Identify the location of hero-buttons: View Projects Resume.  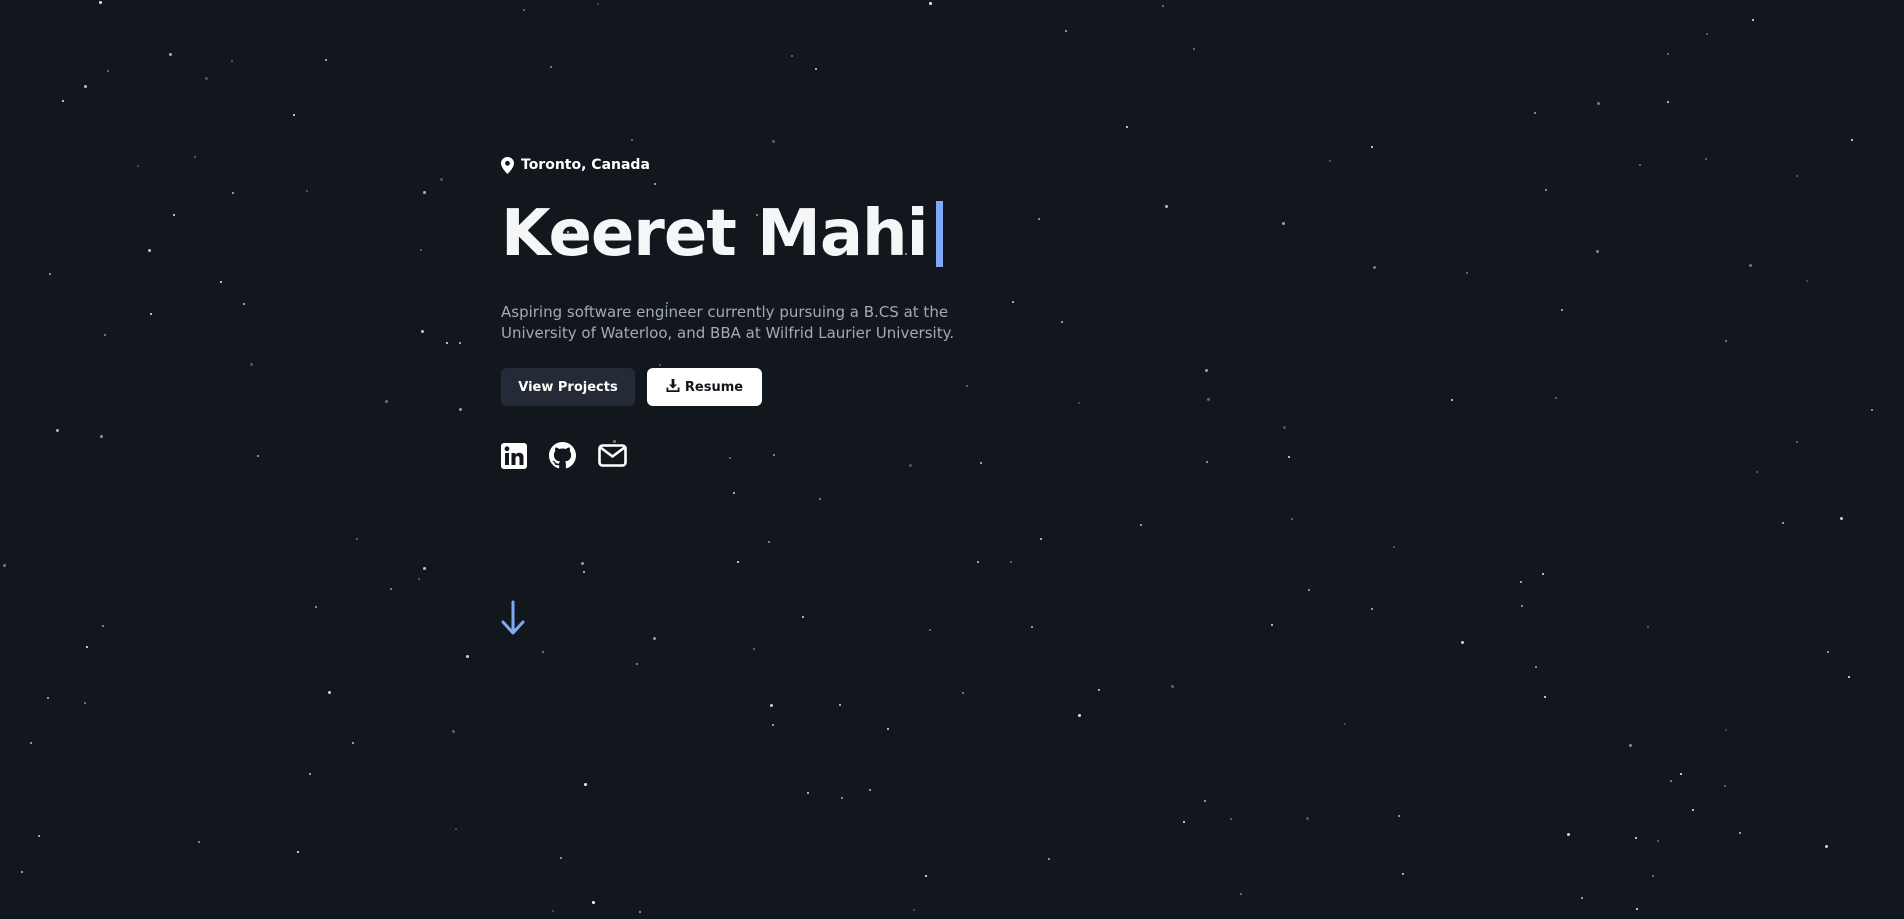
(781, 387).